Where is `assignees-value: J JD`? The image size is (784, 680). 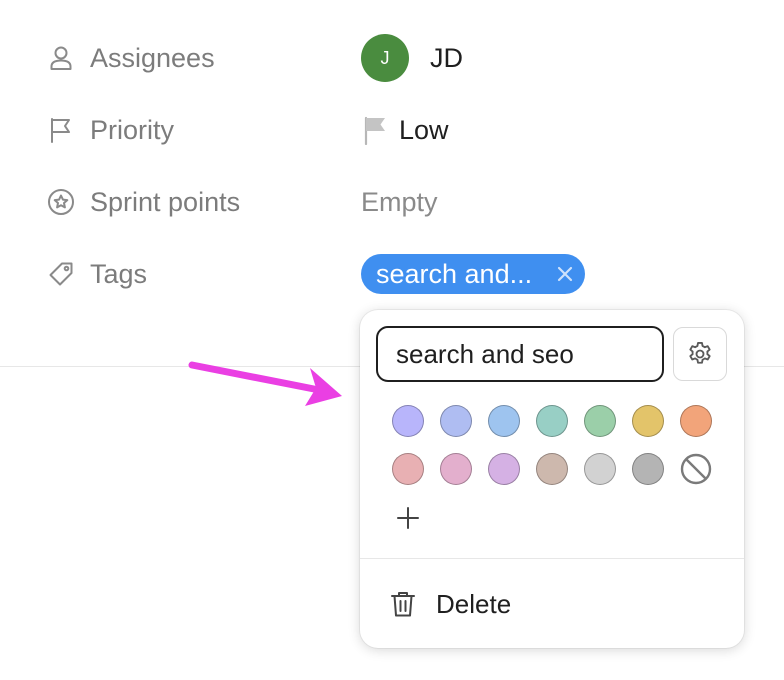
assignees-value: J JD is located at coordinates (412, 58).